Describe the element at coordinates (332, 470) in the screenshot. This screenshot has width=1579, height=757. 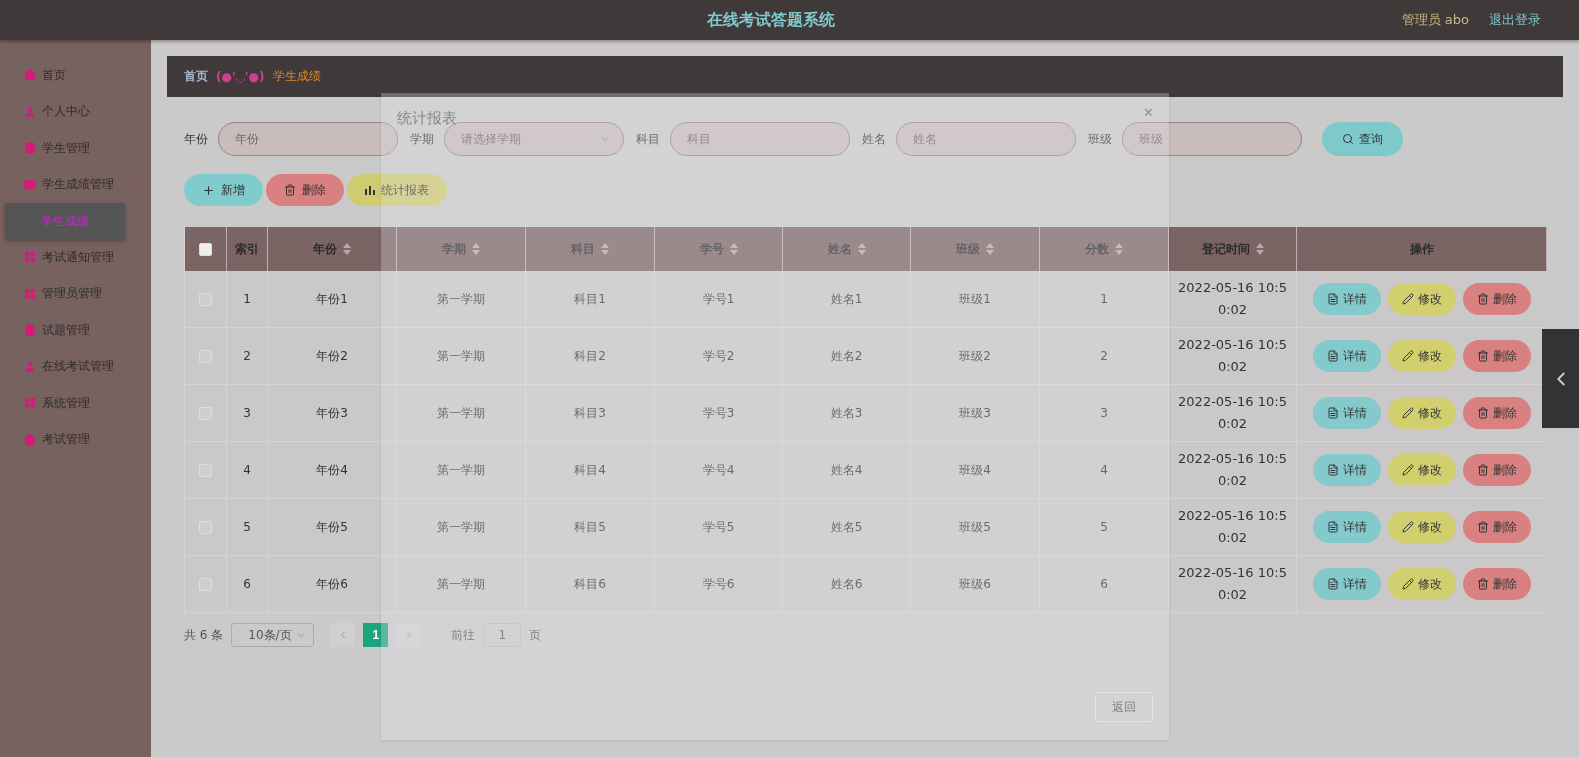
I see `table-cell-text: 年份4` at that location.